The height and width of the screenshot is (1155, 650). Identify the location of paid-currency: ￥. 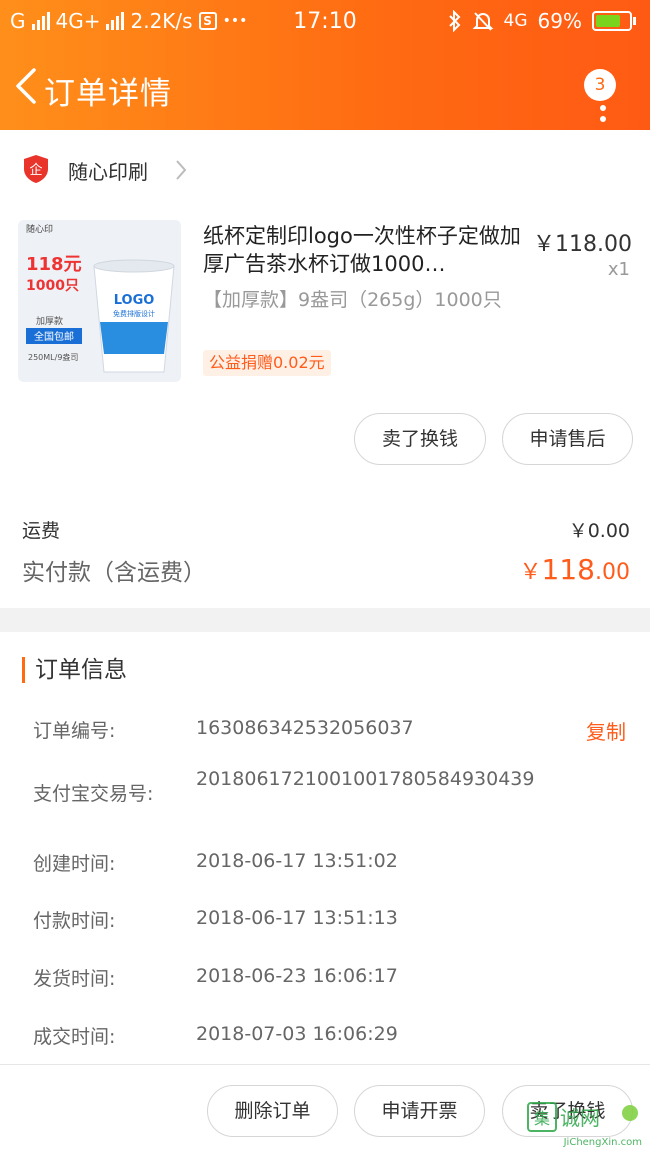
(530, 572).